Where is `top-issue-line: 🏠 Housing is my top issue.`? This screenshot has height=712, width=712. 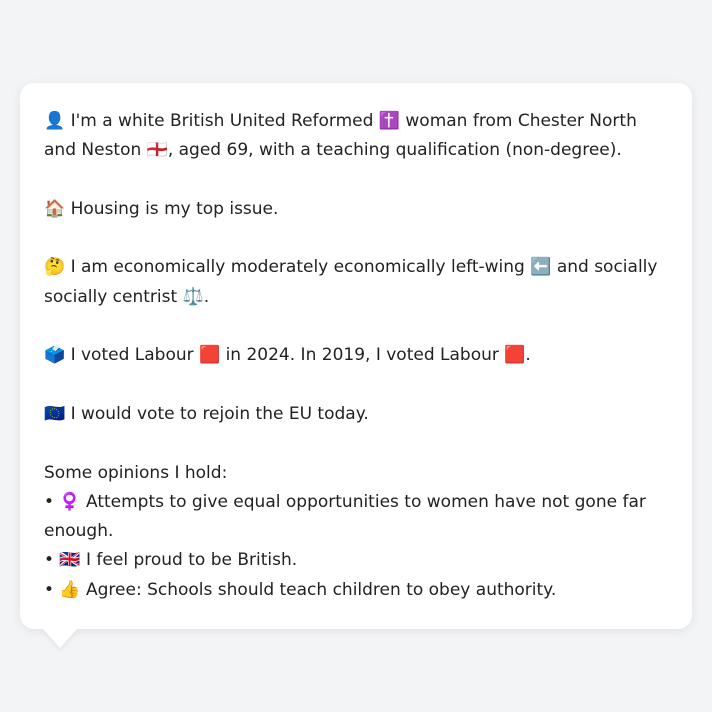
top-issue-line: 🏠 Housing is my top issue. is located at coordinates (161, 208).